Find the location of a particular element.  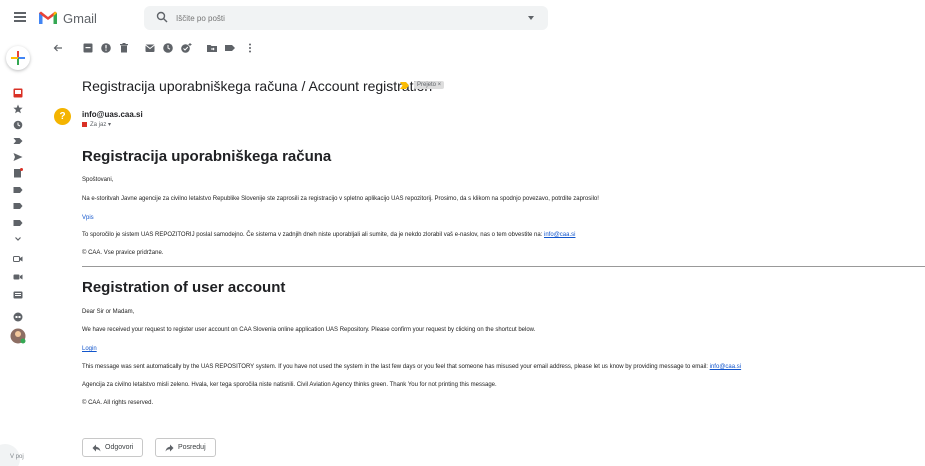

important-marker-icon is located at coordinates (404, 85).